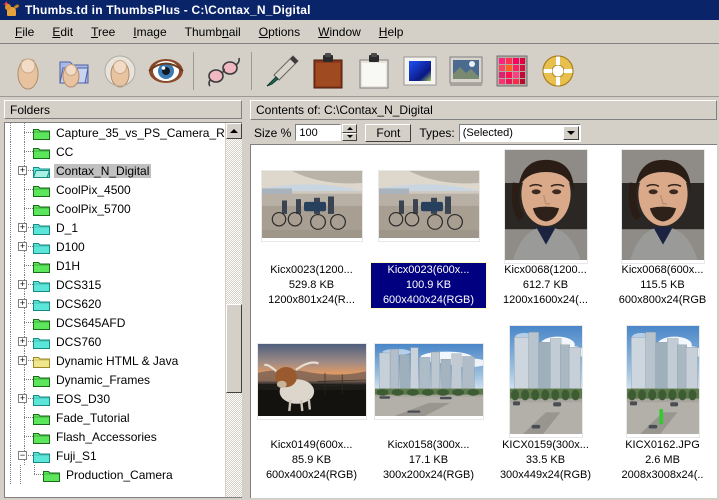  I want to click on tree-item-d-1: + D_1, so click(115, 227).